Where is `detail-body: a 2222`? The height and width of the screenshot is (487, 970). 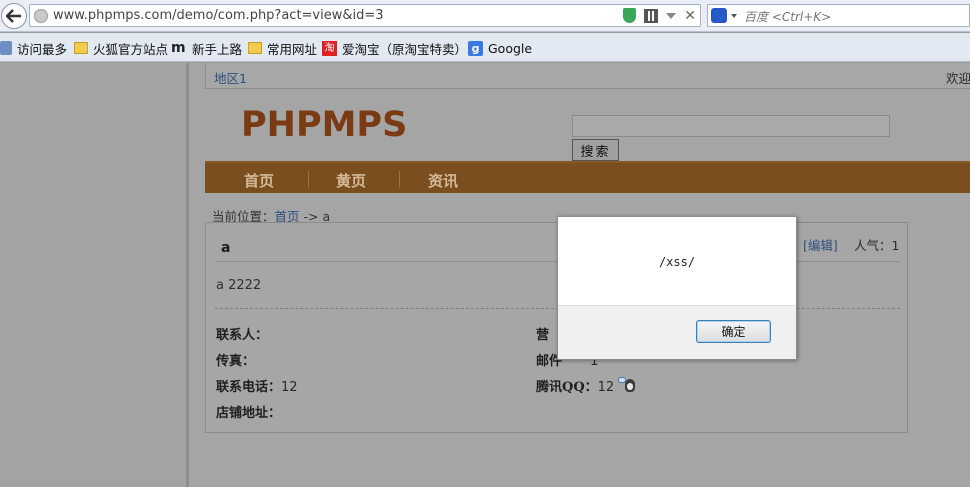 detail-body: a 2222 is located at coordinates (239, 285).